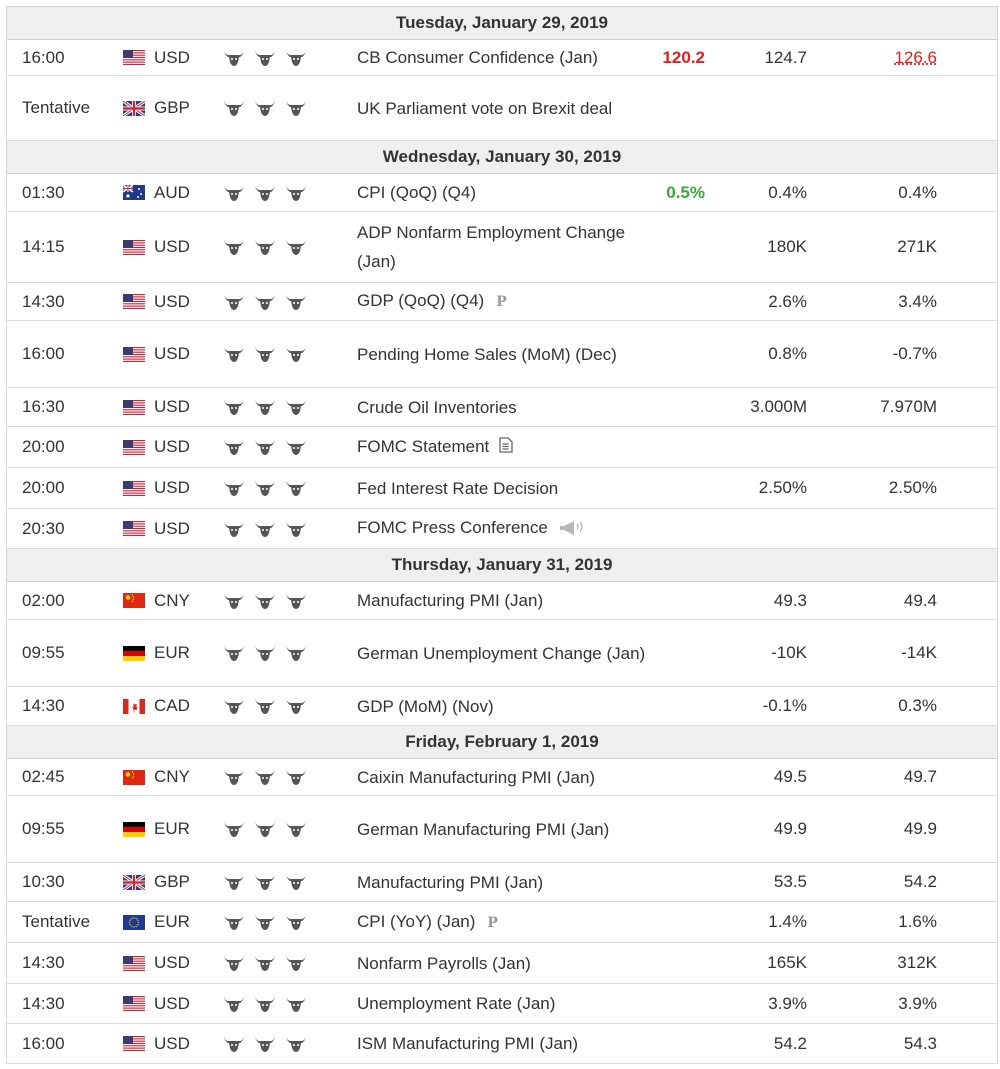 The height and width of the screenshot is (1069, 1000). Describe the element at coordinates (467, 1043) in the screenshot. I see `event-name: ISM Manufacturing PMI (Jan)` at that location.